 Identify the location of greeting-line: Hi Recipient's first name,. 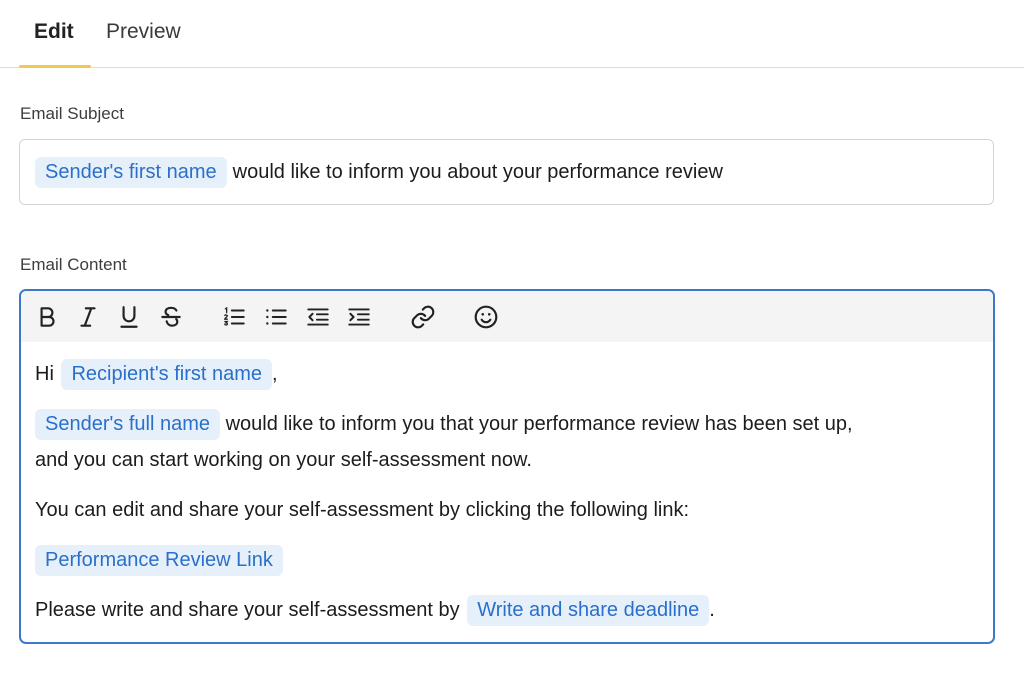
(507, 374).